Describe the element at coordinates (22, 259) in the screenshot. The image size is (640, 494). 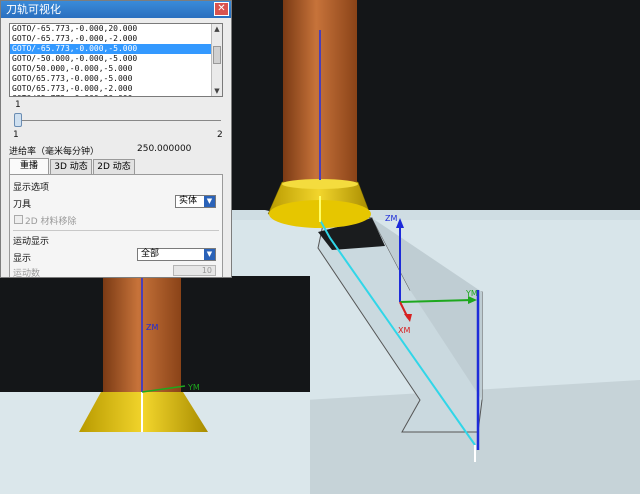
I see `display-label: 显示` at that location.